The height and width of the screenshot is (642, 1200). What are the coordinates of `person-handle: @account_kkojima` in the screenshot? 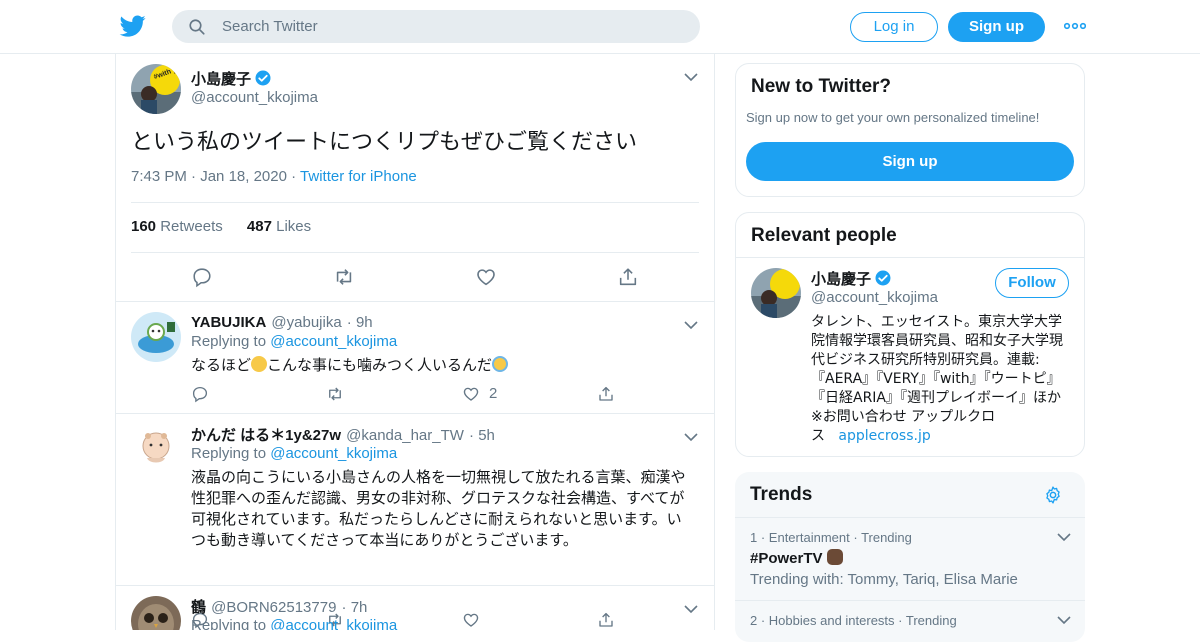 It's located at (874, 297).